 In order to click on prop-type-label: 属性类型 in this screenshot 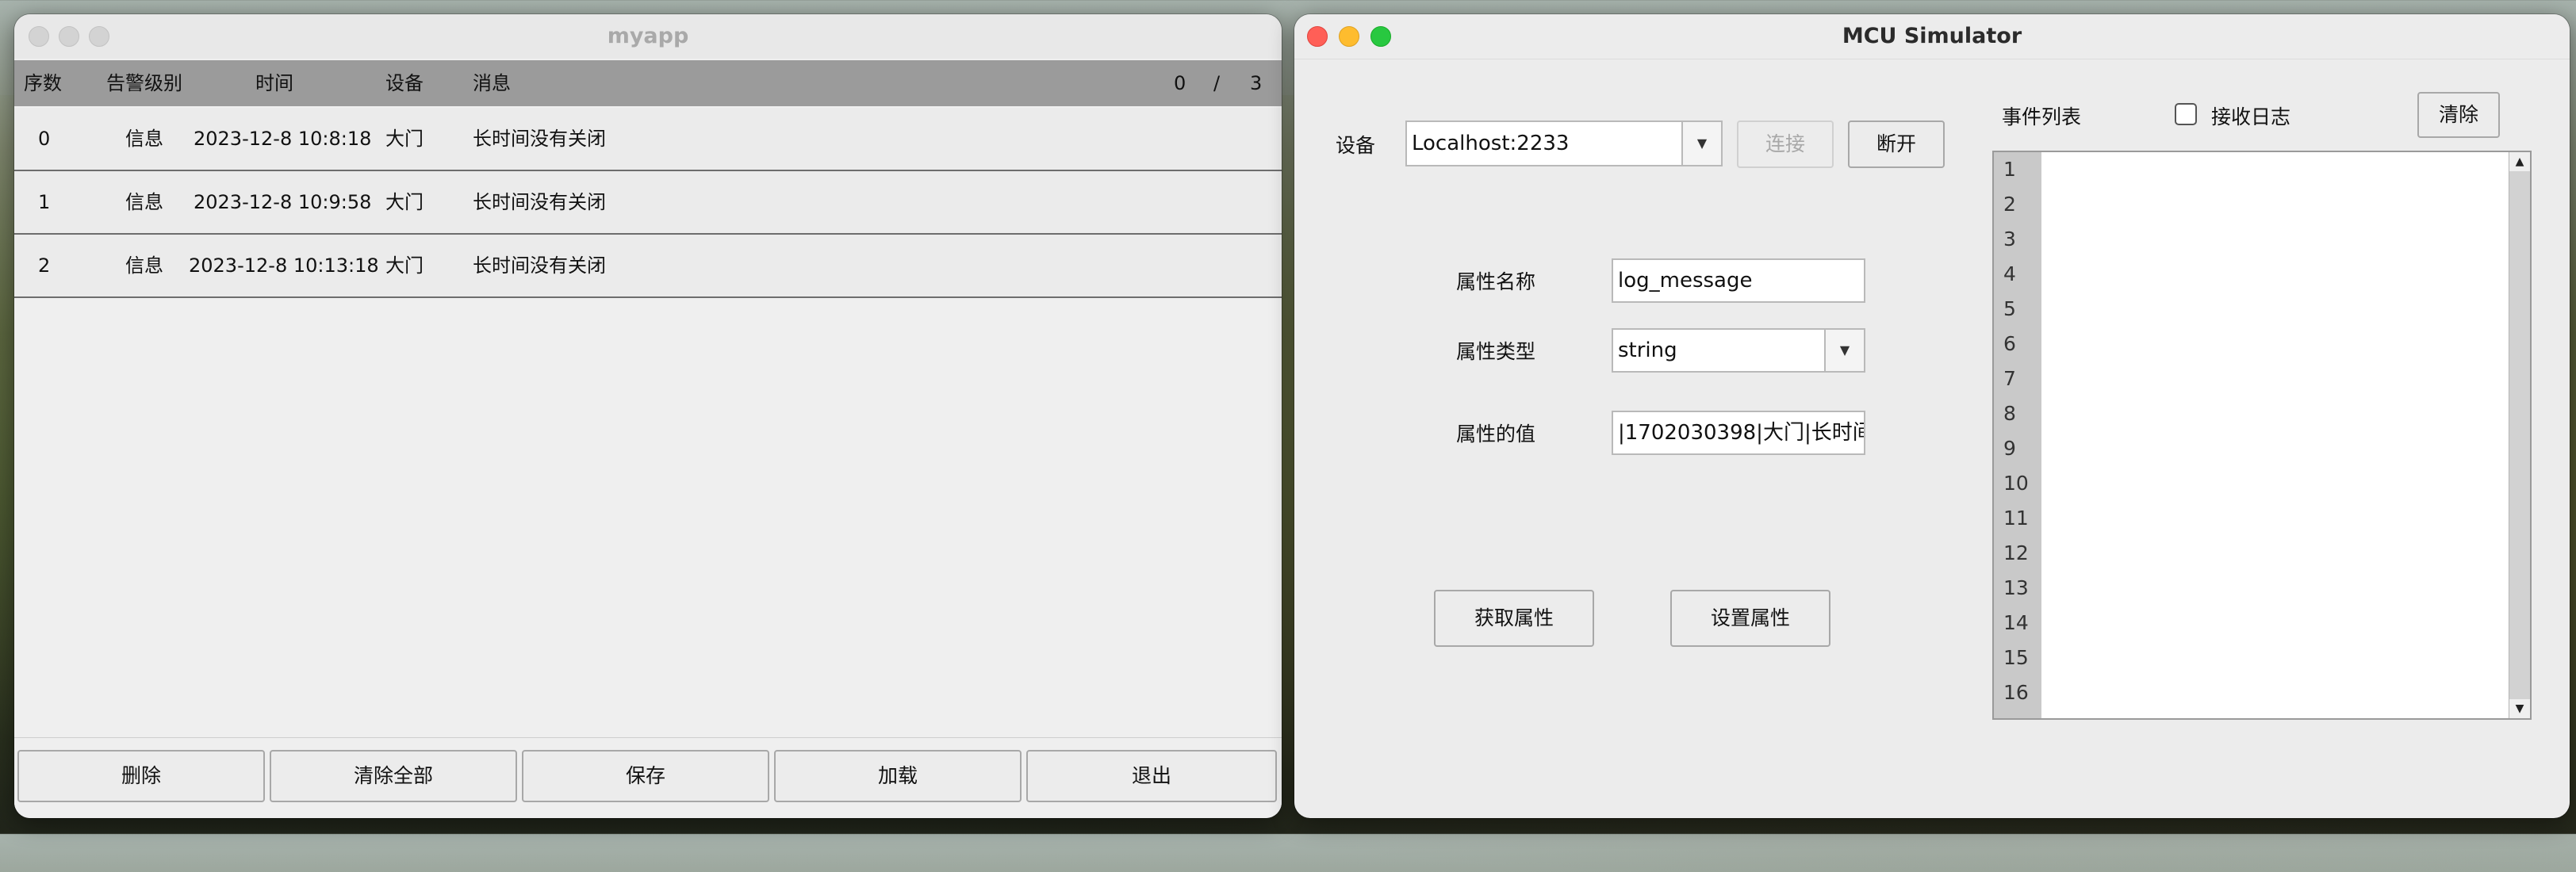, I will do `click(1496, 352)`.